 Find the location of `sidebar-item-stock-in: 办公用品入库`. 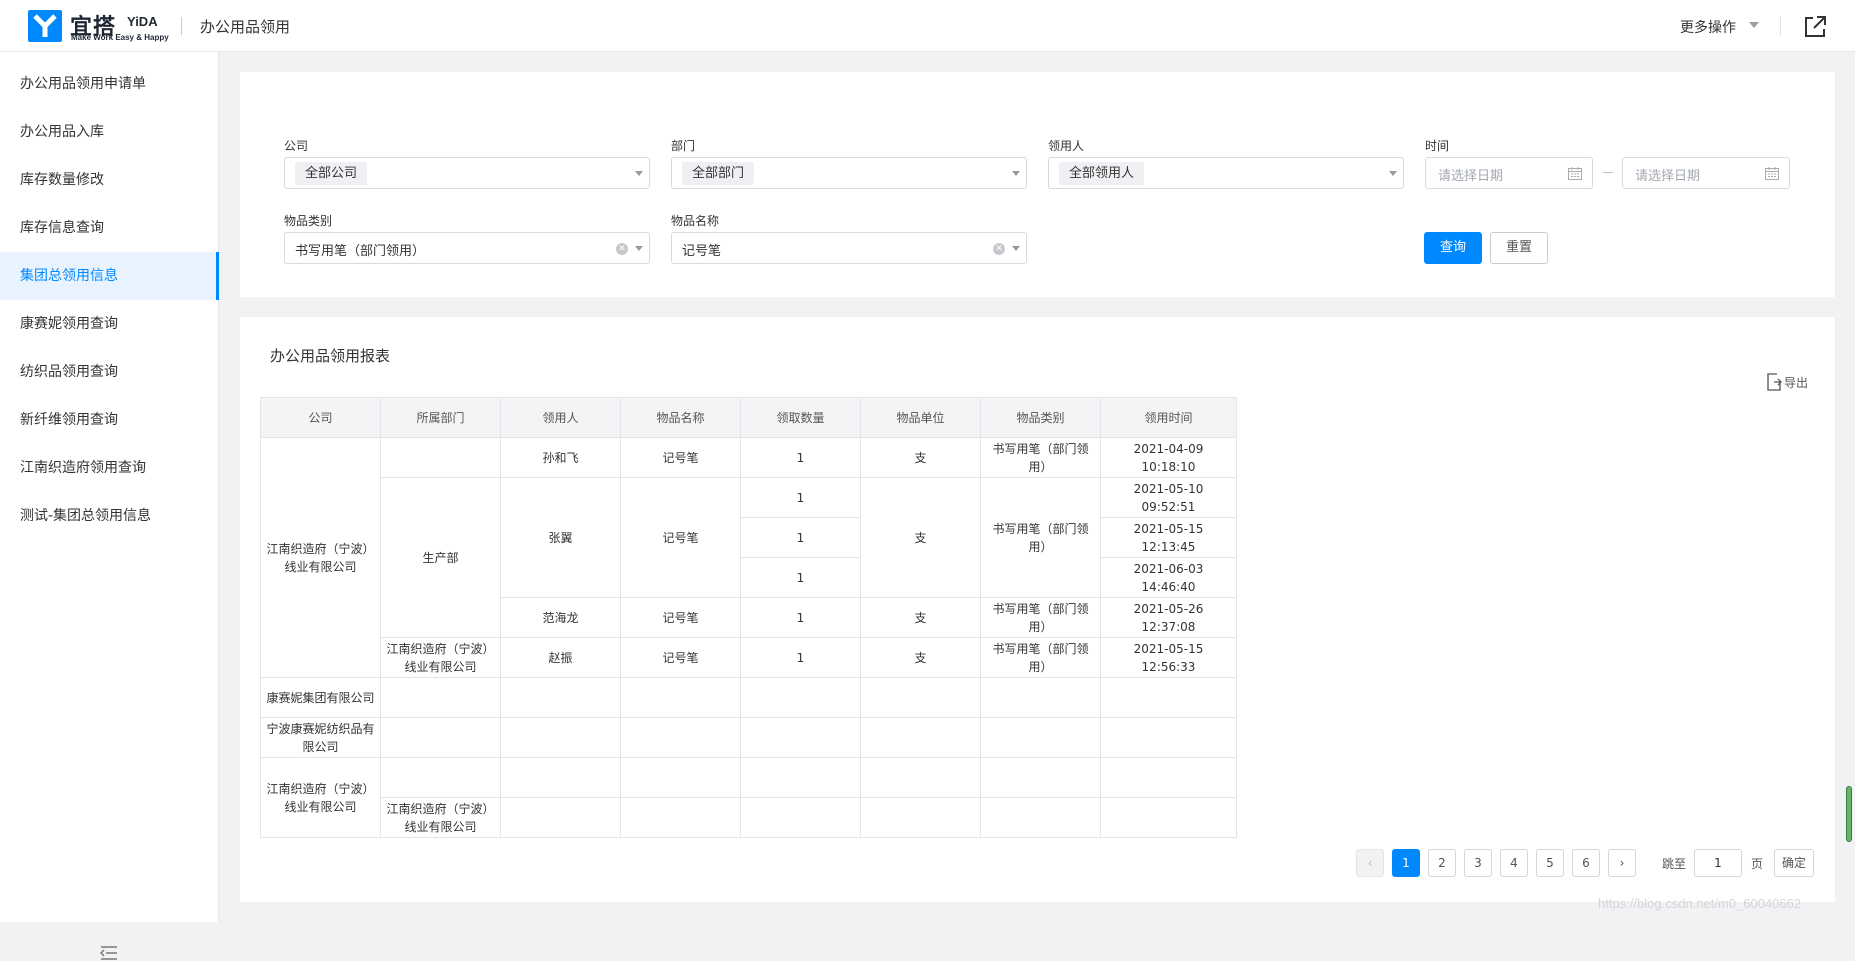

sidebar-item-stock-in: 办公用品入库 is located at coordinates (109, 132).